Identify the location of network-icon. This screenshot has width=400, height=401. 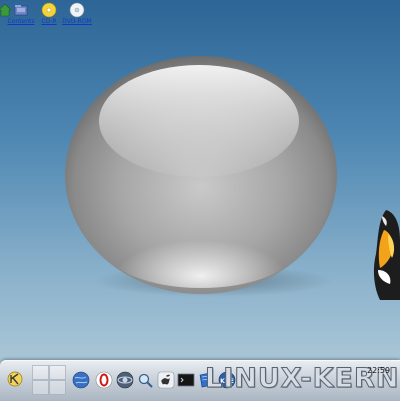
(125, 380).